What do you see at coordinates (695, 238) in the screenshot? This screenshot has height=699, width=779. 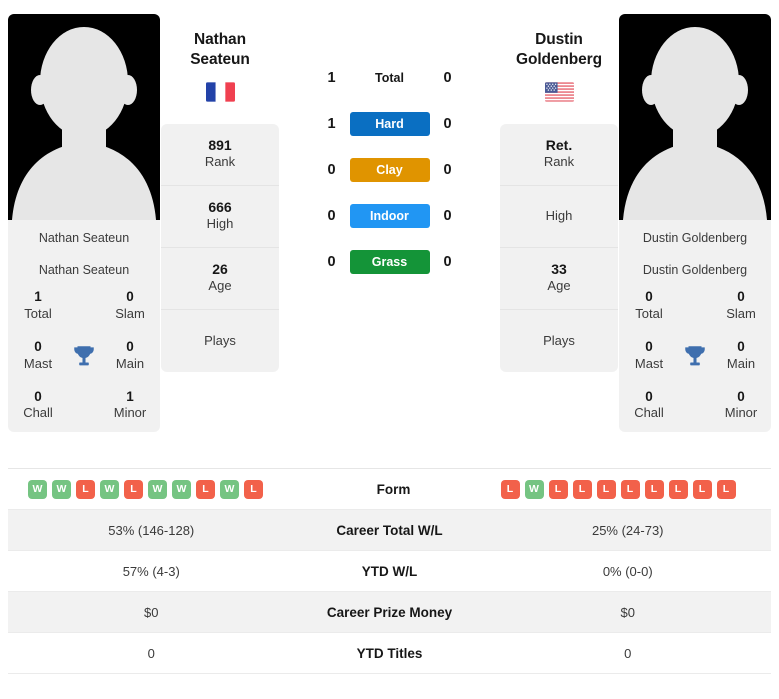 I see `player-photo-name-right: Dustin Goldenberg` at bounding box center [695, 238].